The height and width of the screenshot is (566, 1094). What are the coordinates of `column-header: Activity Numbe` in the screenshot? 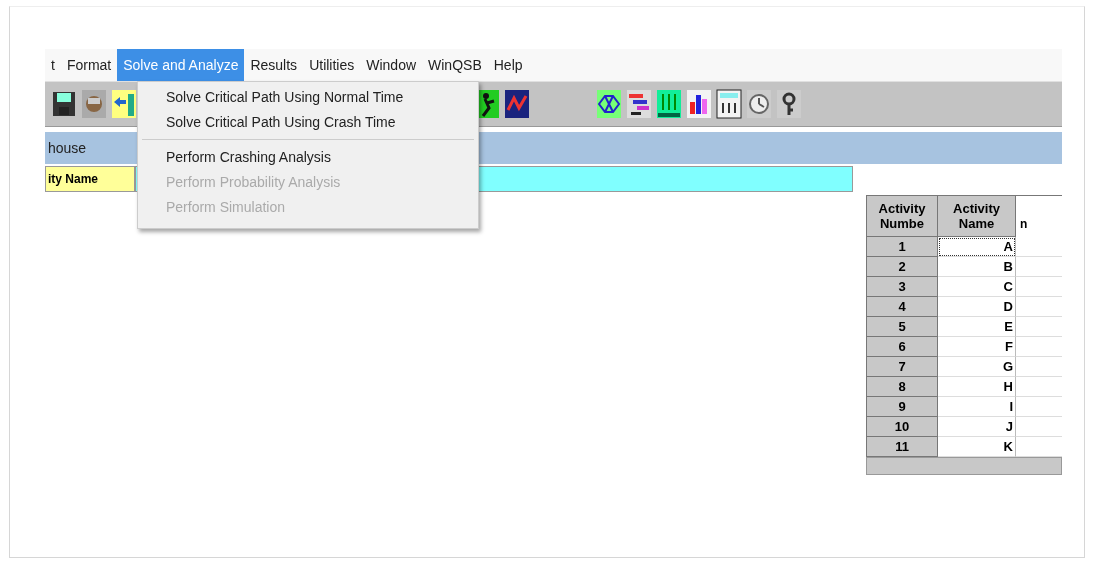 It's located at (902, 216).